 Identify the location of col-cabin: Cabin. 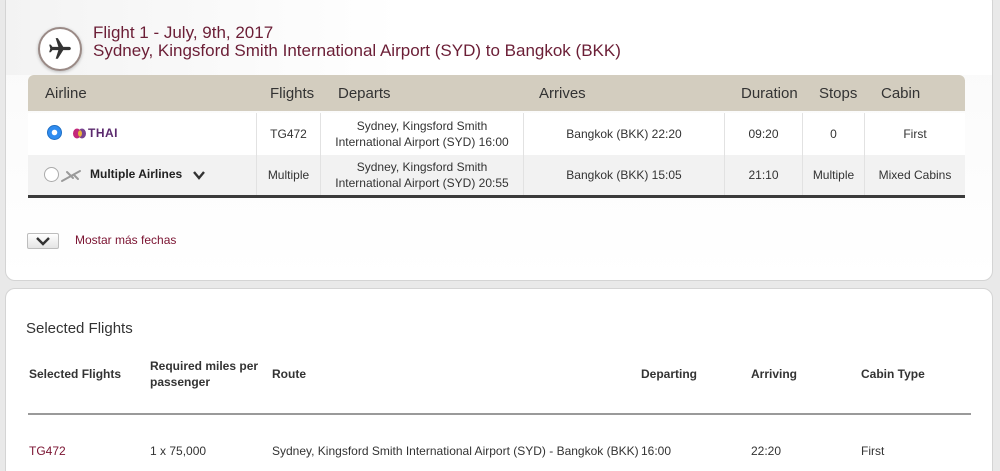
(901, 93).